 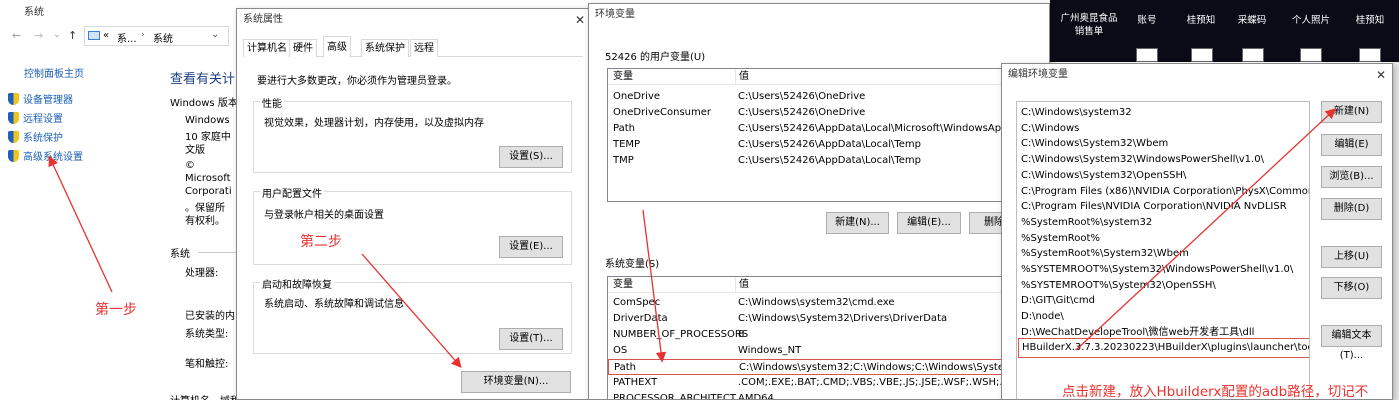 What do you see at coordinates (654, 286) in the screenshot?
I see `arrow-path-var` at bounding box center [654, 286].